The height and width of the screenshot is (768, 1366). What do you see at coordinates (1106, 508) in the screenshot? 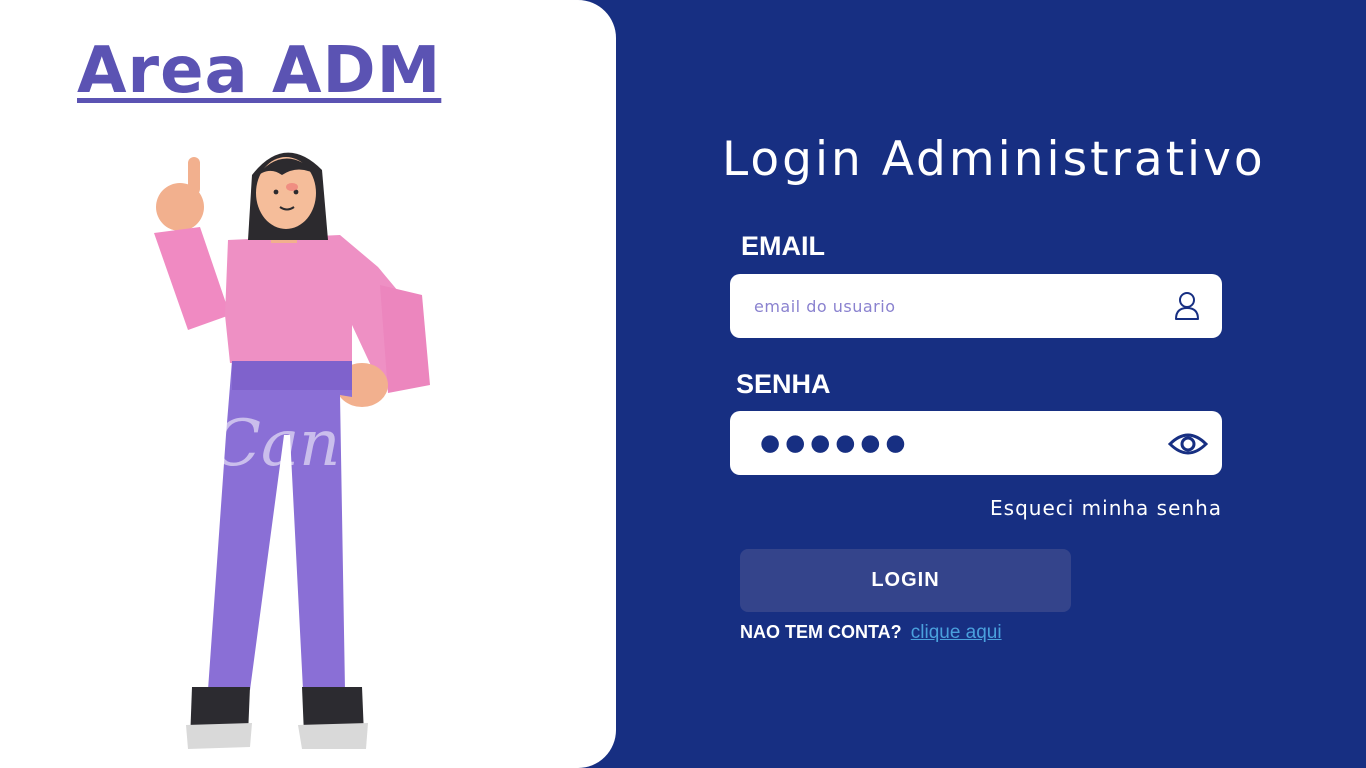
I see `forgot-password-link: Esqueci minha senha` at bounding box center [1106, 508].